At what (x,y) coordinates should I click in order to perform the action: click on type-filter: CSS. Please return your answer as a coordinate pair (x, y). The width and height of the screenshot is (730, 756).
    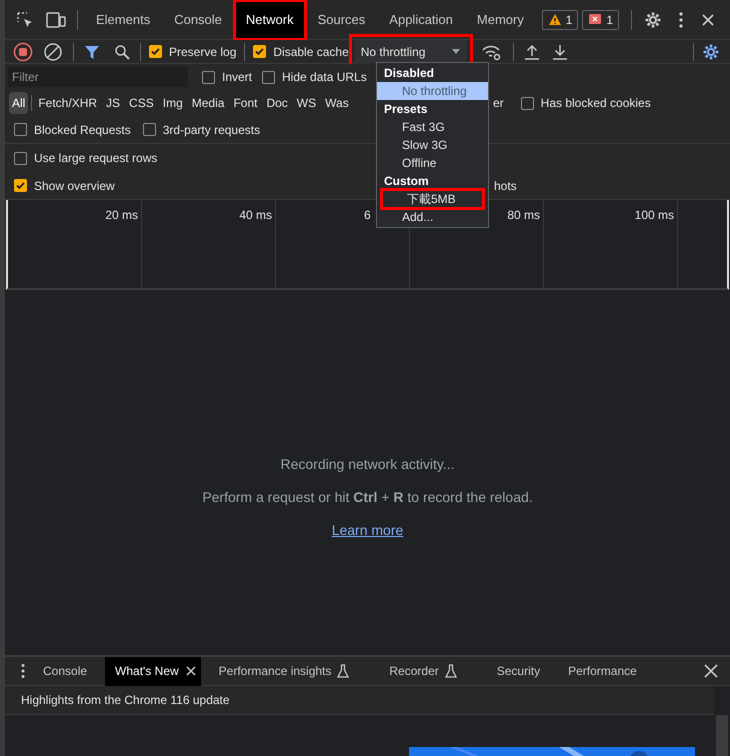
    Looking at the image, I should click on (141, 103).